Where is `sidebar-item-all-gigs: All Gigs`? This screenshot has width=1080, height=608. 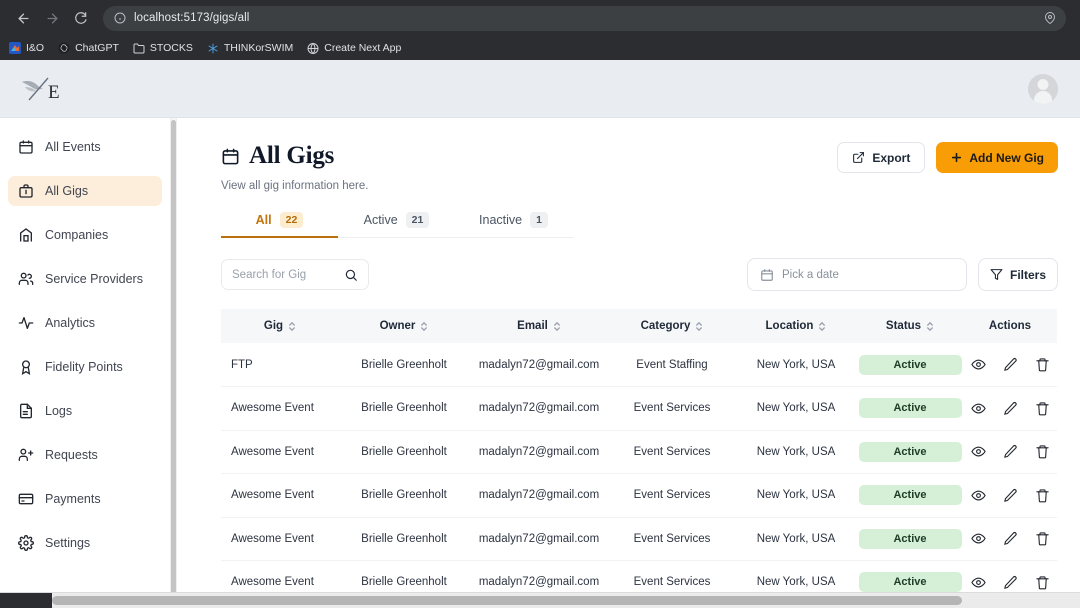 sidebar-item-all-gigs: All Gigs is located at coordinates (85, 191).